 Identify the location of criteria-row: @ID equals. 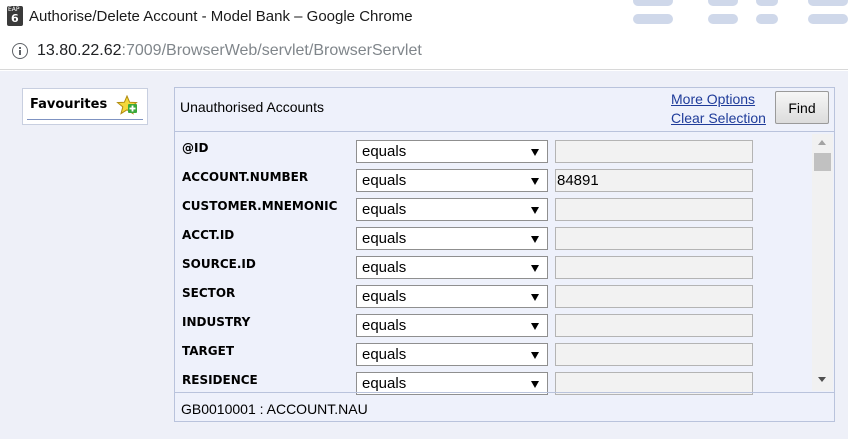
(493, 148).